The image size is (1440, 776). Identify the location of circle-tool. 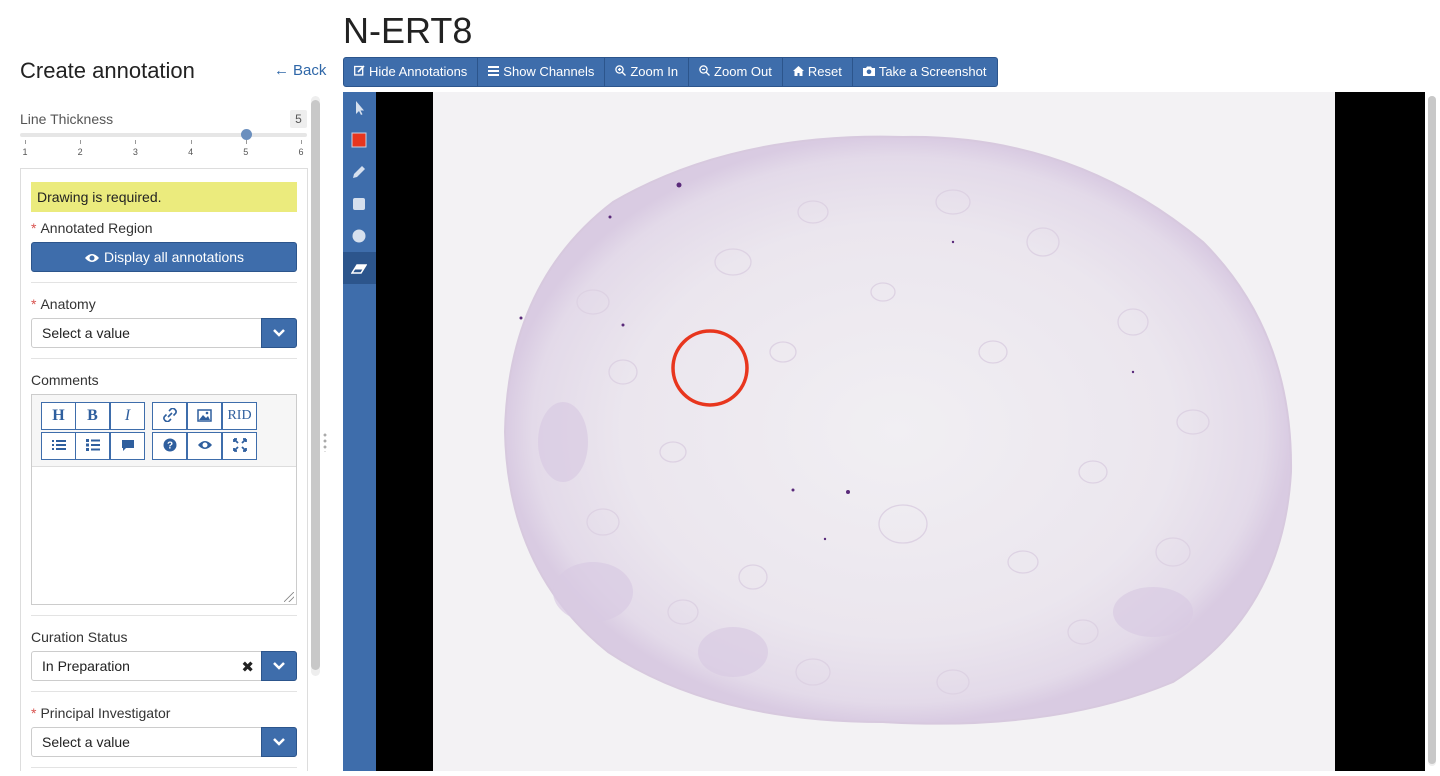
(359, 236).